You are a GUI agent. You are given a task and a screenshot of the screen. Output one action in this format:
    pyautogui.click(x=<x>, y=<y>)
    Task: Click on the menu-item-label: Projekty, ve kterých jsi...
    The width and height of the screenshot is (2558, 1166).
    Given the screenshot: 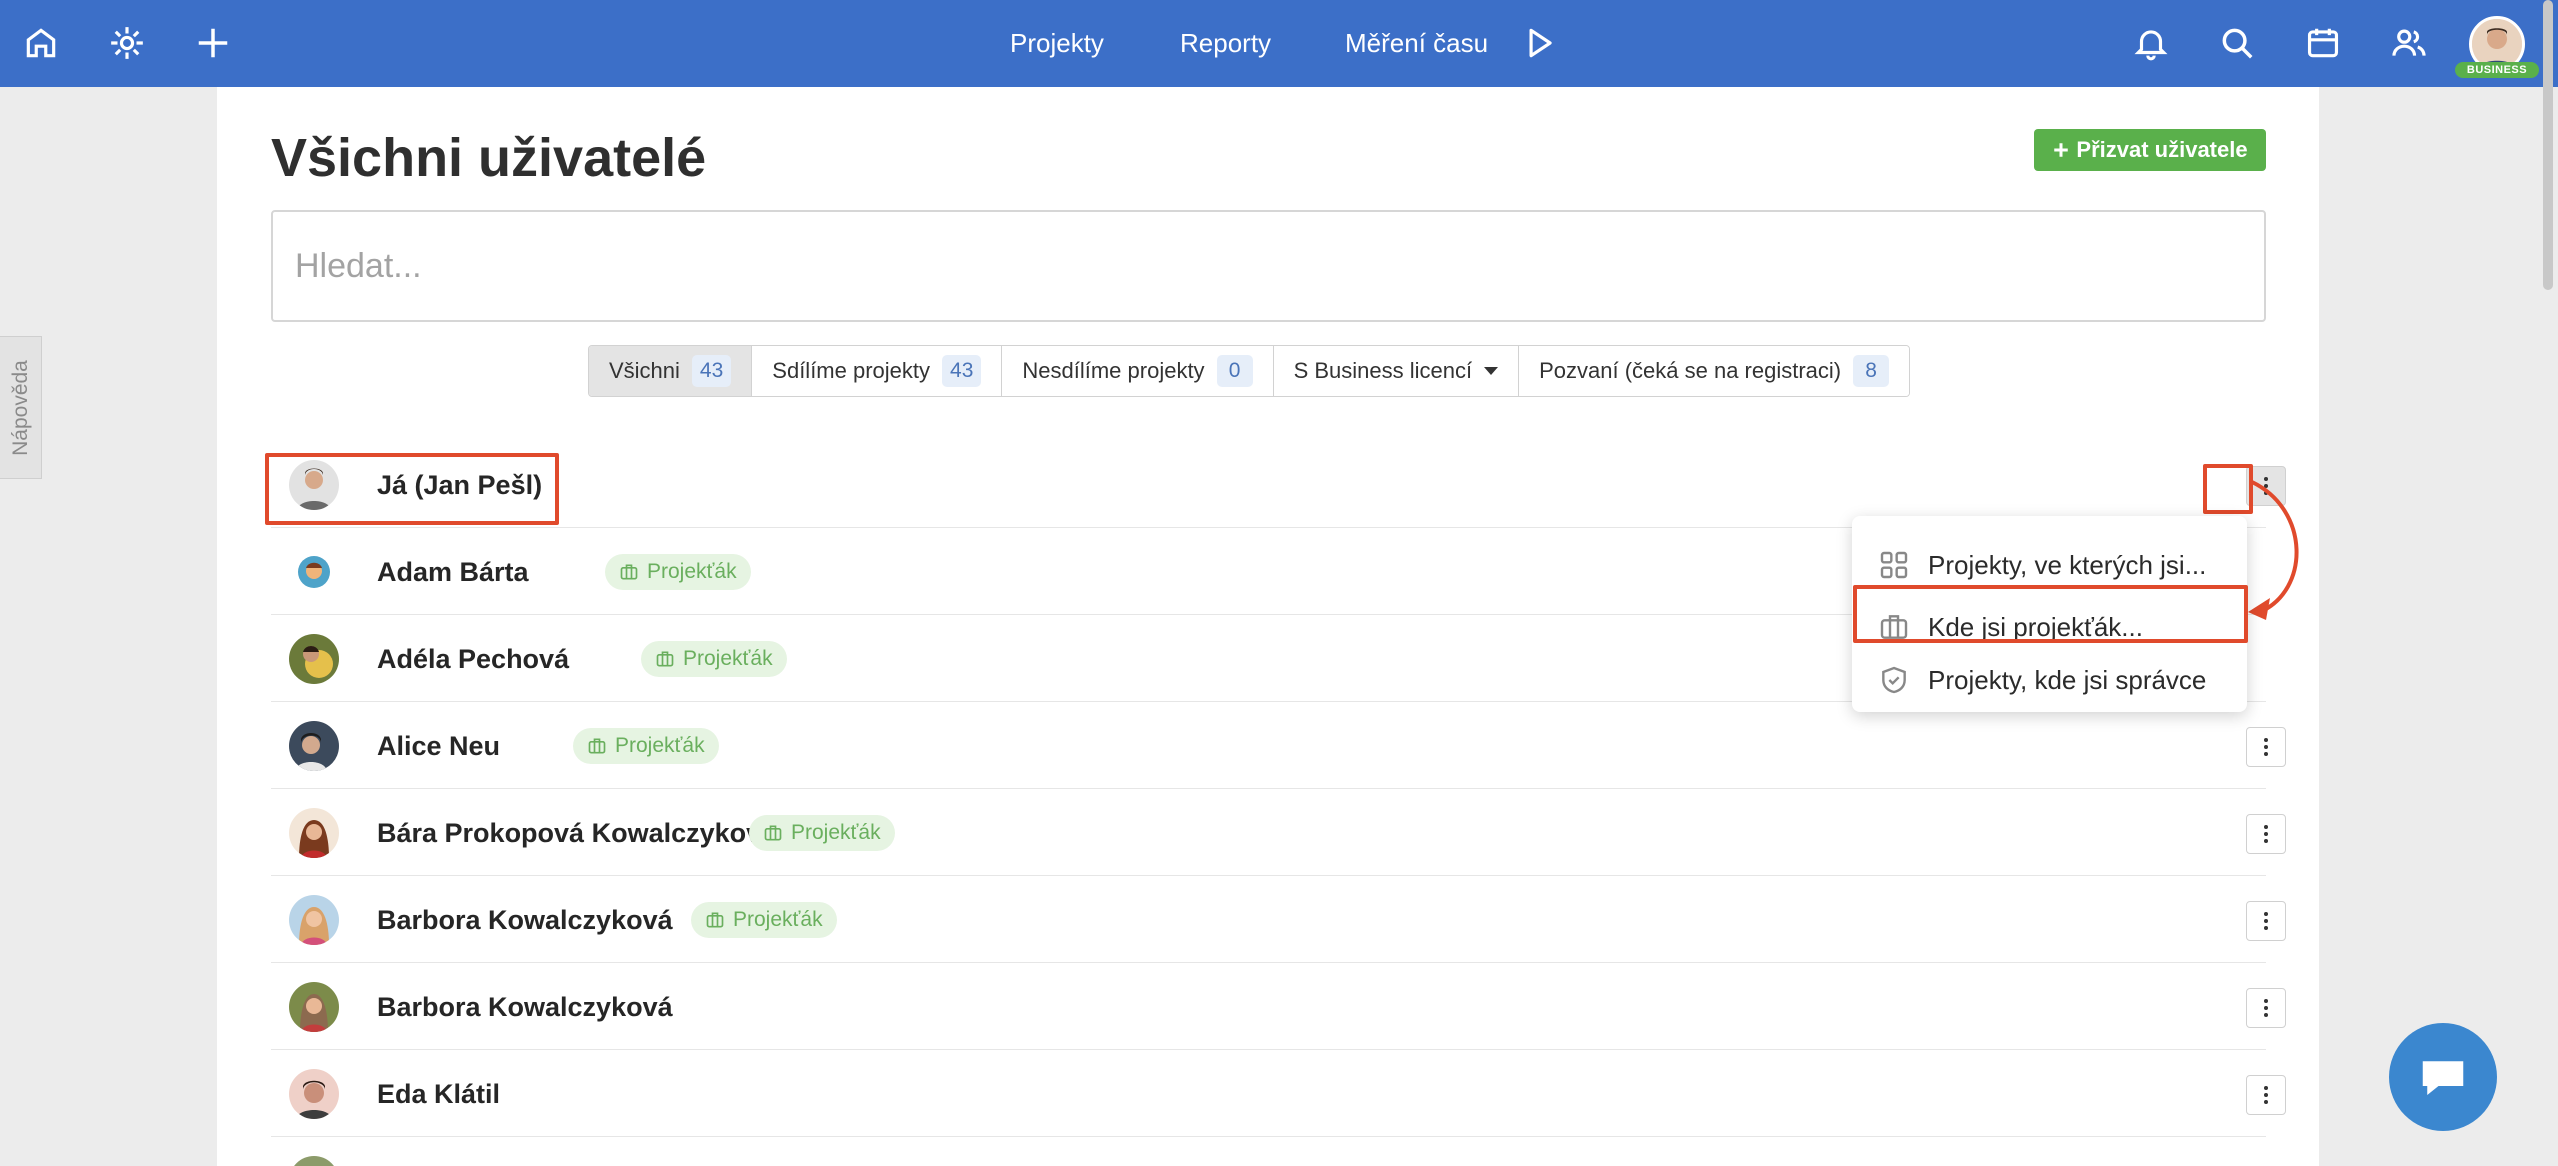 What is the action you would take?
    pyautogui.click(x=2067, y=564)
    